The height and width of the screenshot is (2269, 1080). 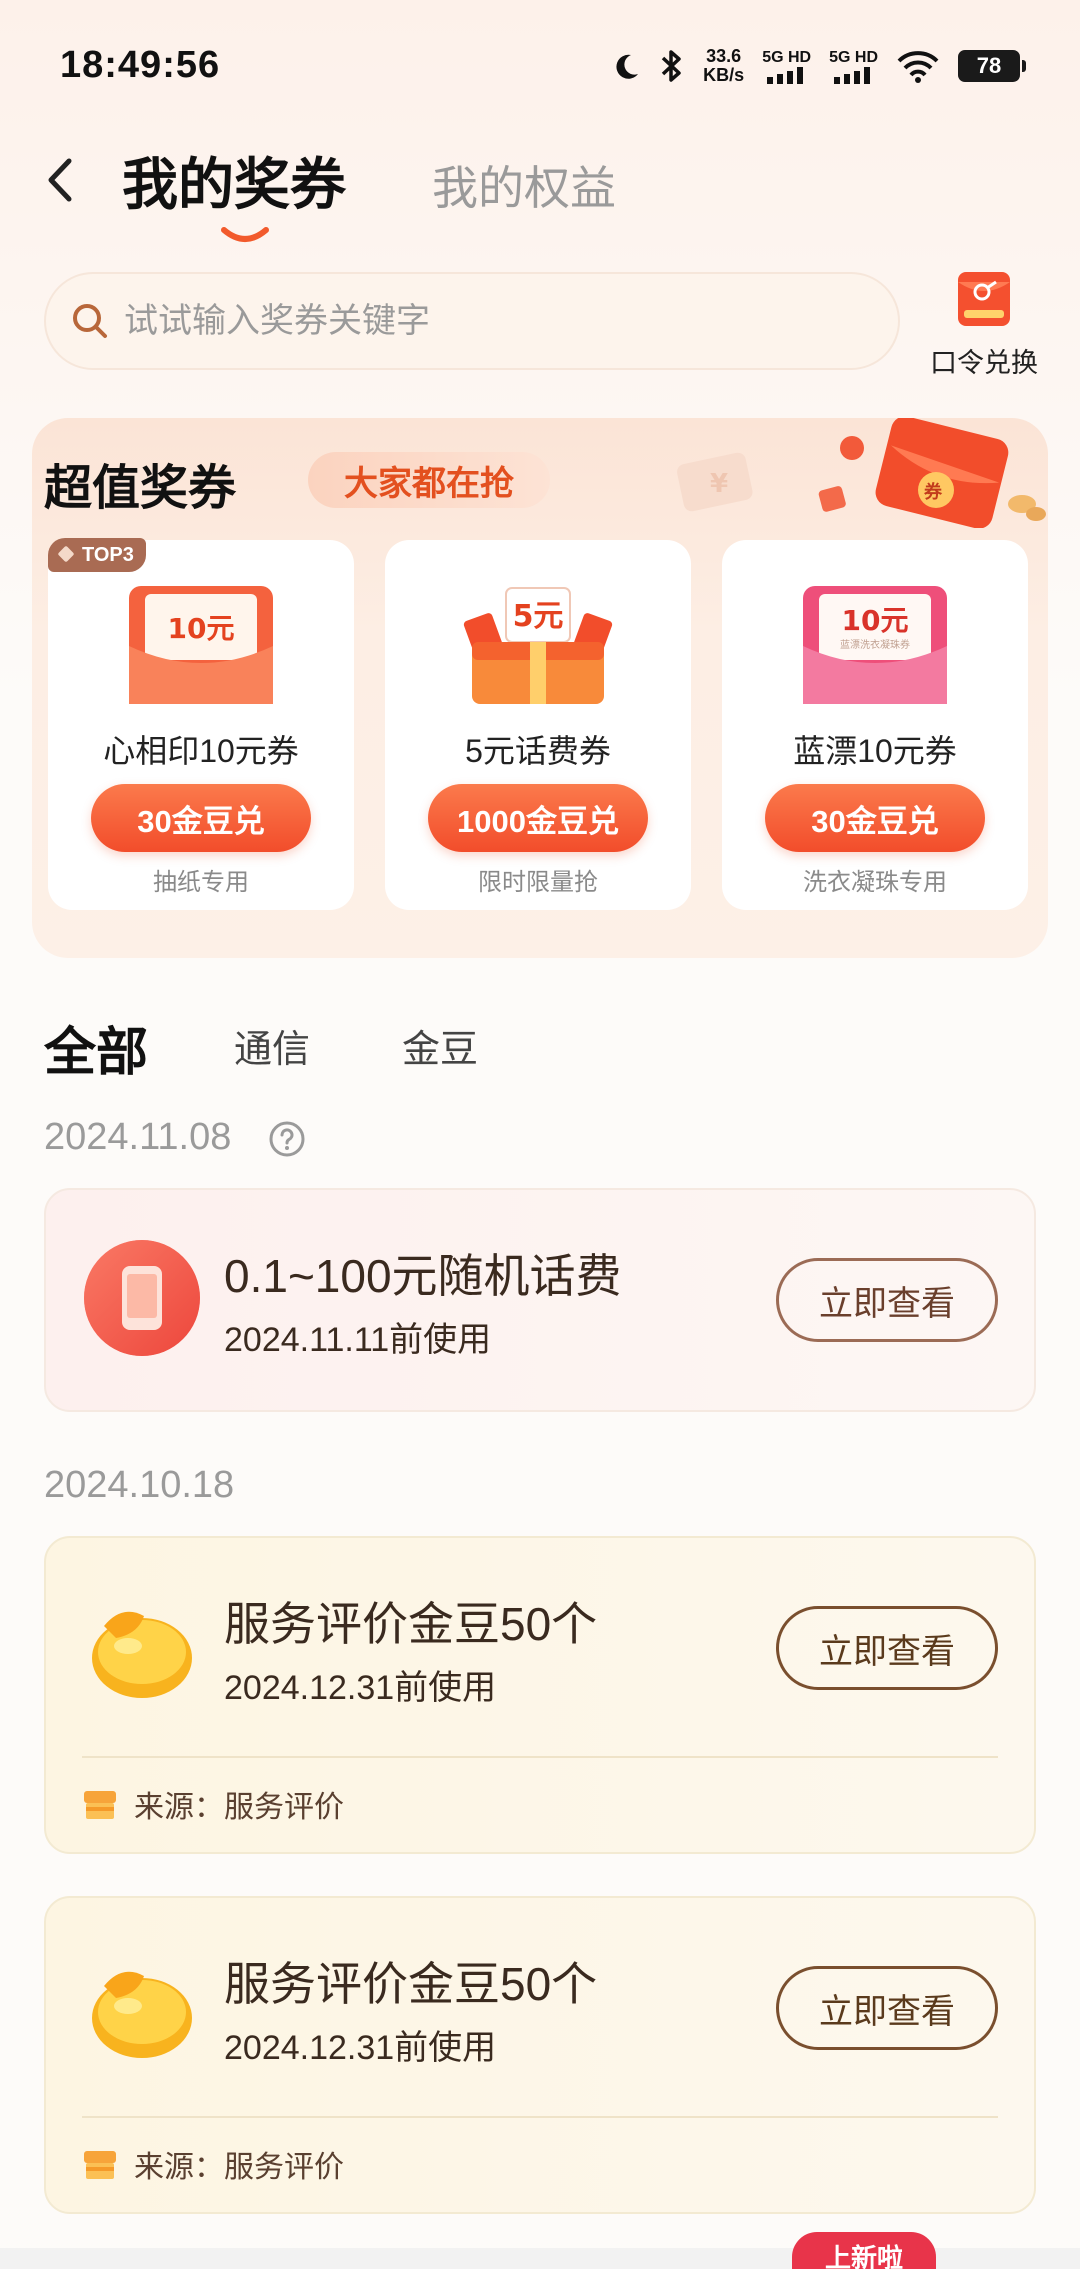 What do you see at coordinates (97, 555) in the screenshot?
I see `top3-badge: TOP3` at bounding box center [97, 555].